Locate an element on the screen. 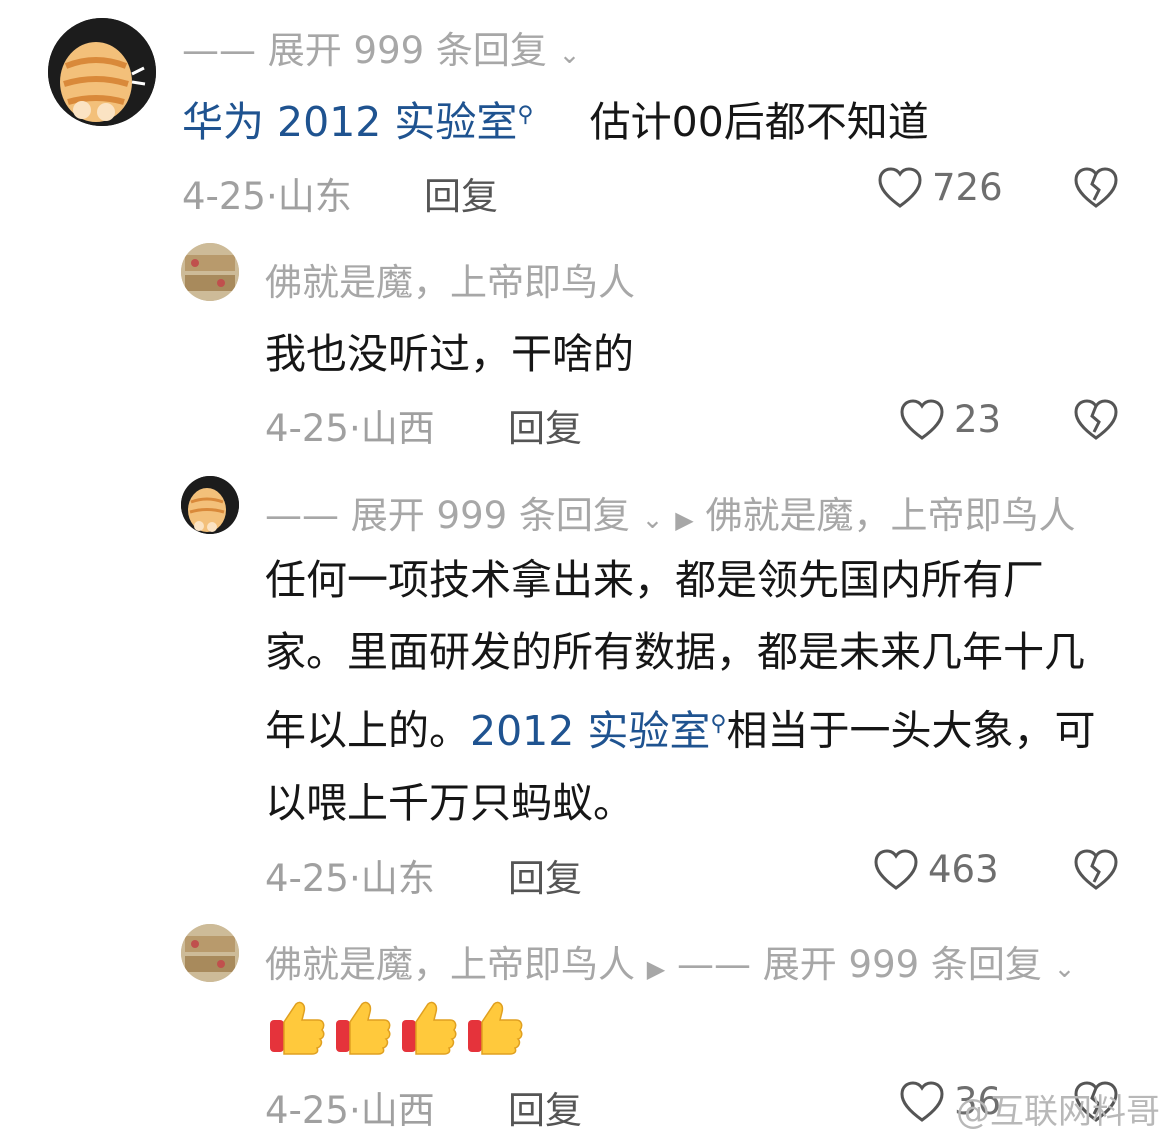 The height and width of the screenshot is (1147, 1170). comment-text: 我也没听过，干啥的 is located at coordinates (449, 354).